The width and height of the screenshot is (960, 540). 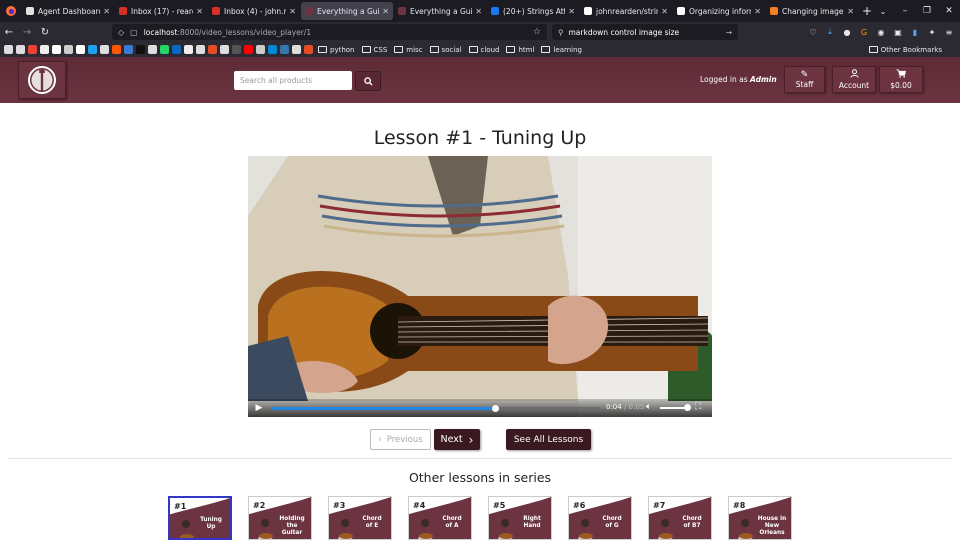 What do you see at coordinates (440, 518) in the screenshot?
I see `lesson-thumbnail: #4 Chord of A` at bounding box center [440, 518].